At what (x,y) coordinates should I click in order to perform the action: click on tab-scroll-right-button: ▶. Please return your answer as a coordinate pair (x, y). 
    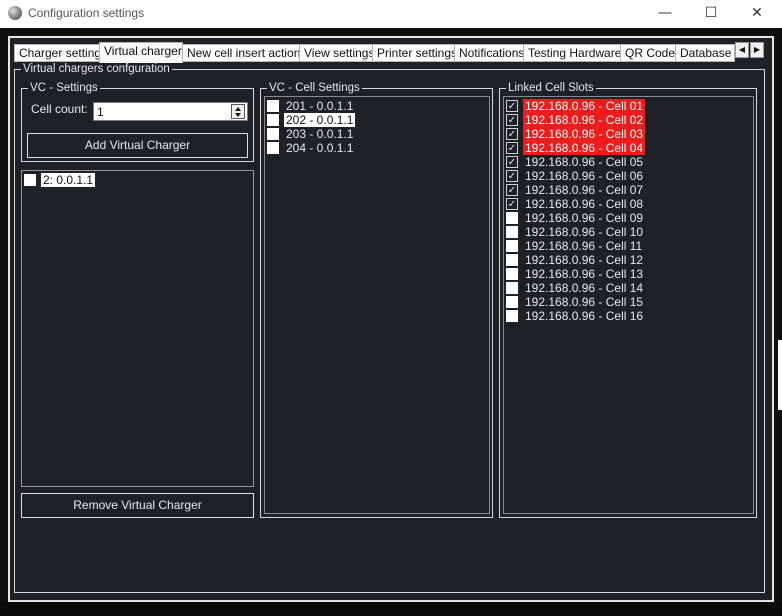
    Looking at the image, I should click on (757, 50).